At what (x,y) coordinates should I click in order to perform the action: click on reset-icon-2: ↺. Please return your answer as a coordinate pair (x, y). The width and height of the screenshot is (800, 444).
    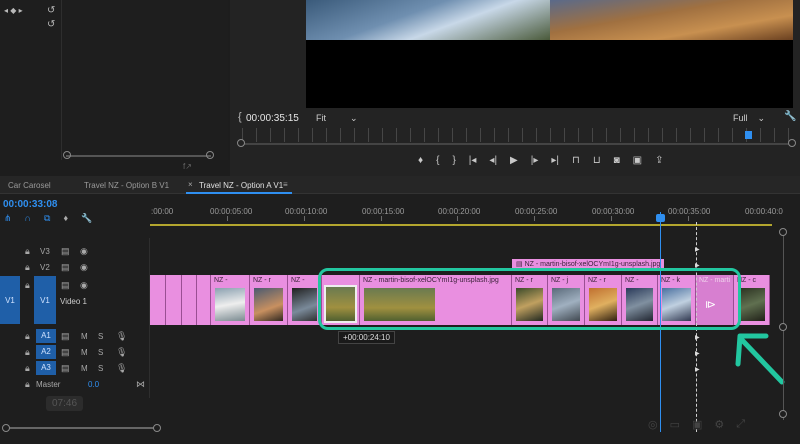
    Looking at the image, I should click on (51, 24).